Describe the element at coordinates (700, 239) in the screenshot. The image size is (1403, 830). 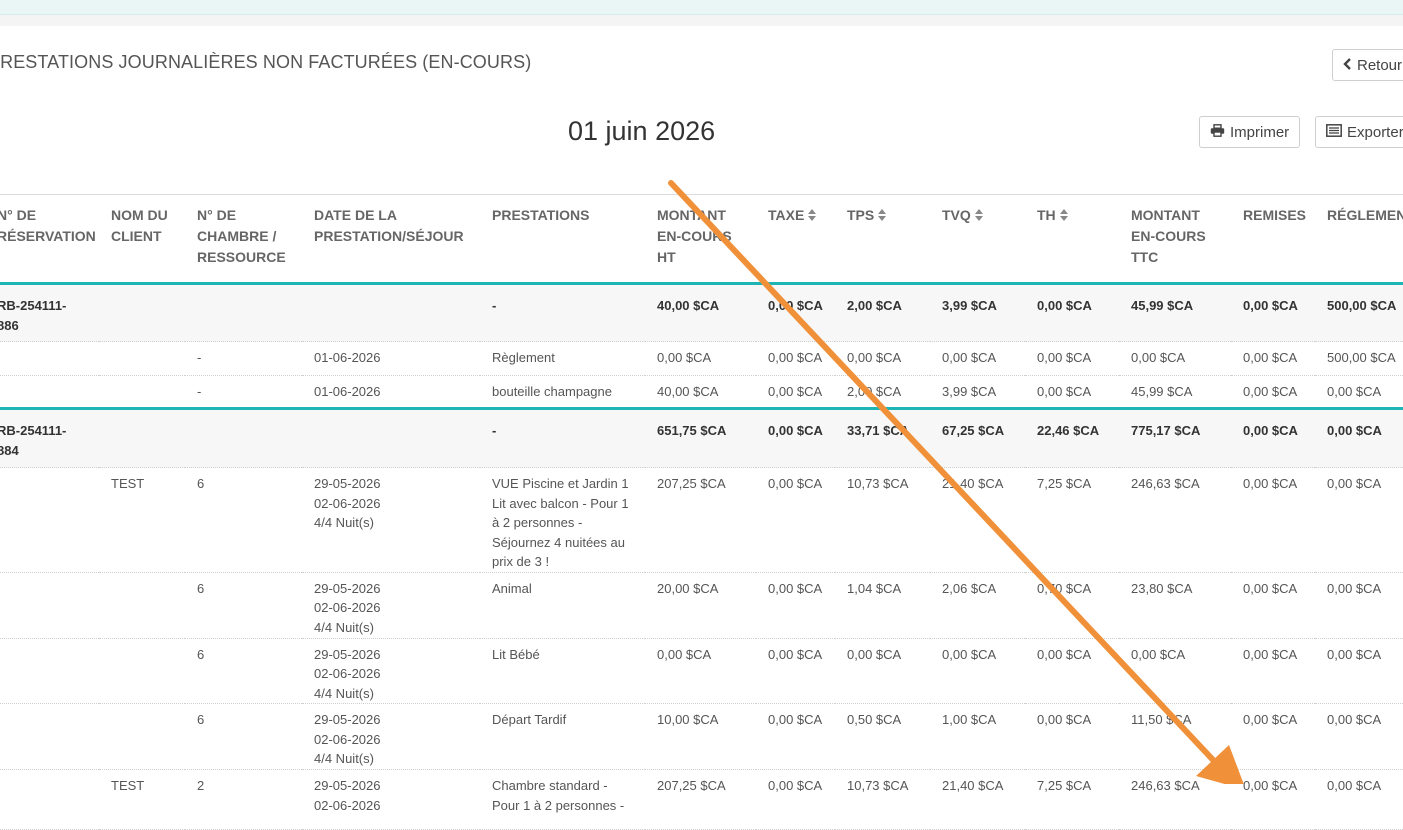
I see `column-header-amount-ht: MONTANT EN-COURS HT` at that location.